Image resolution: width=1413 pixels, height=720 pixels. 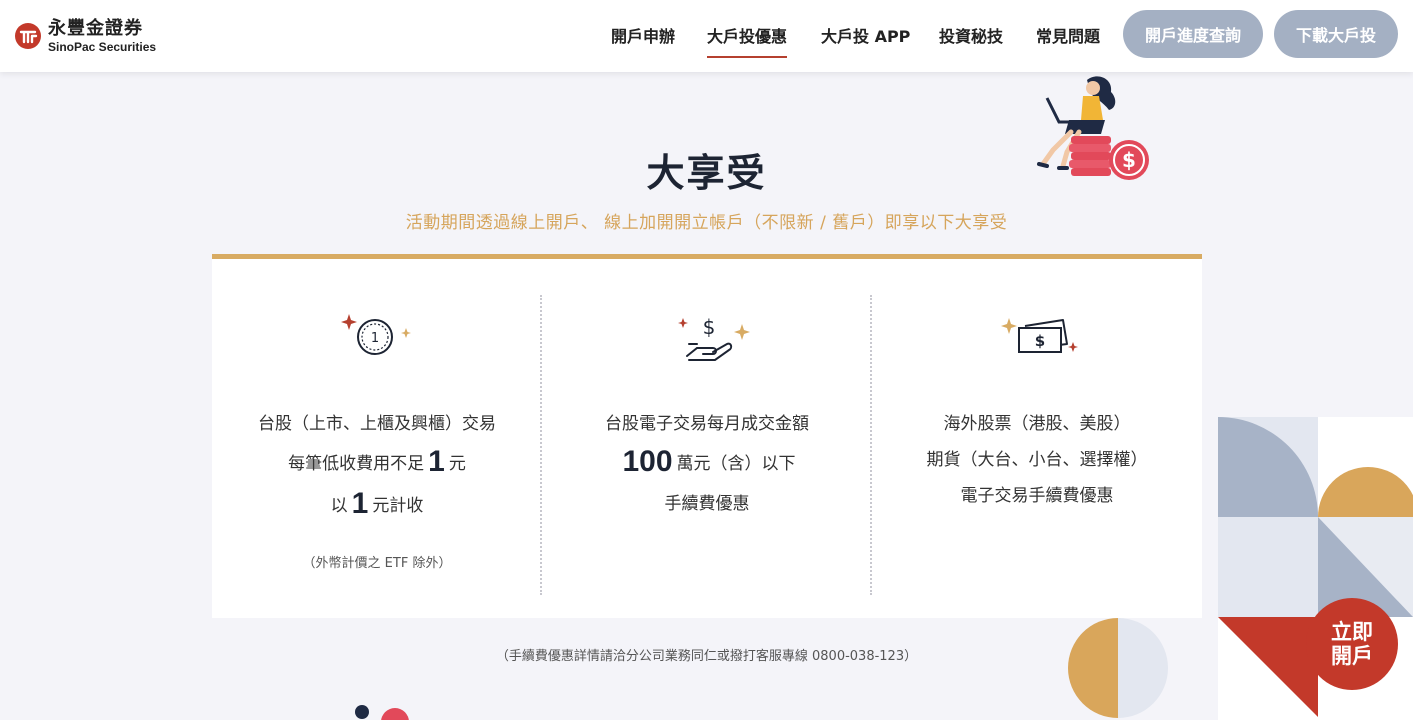 What do you see at coordinates (1037, 424) in the screenshot?
I see `benefit-text: 海外股票（港股、美股）` at bounding box center [1037, 424].